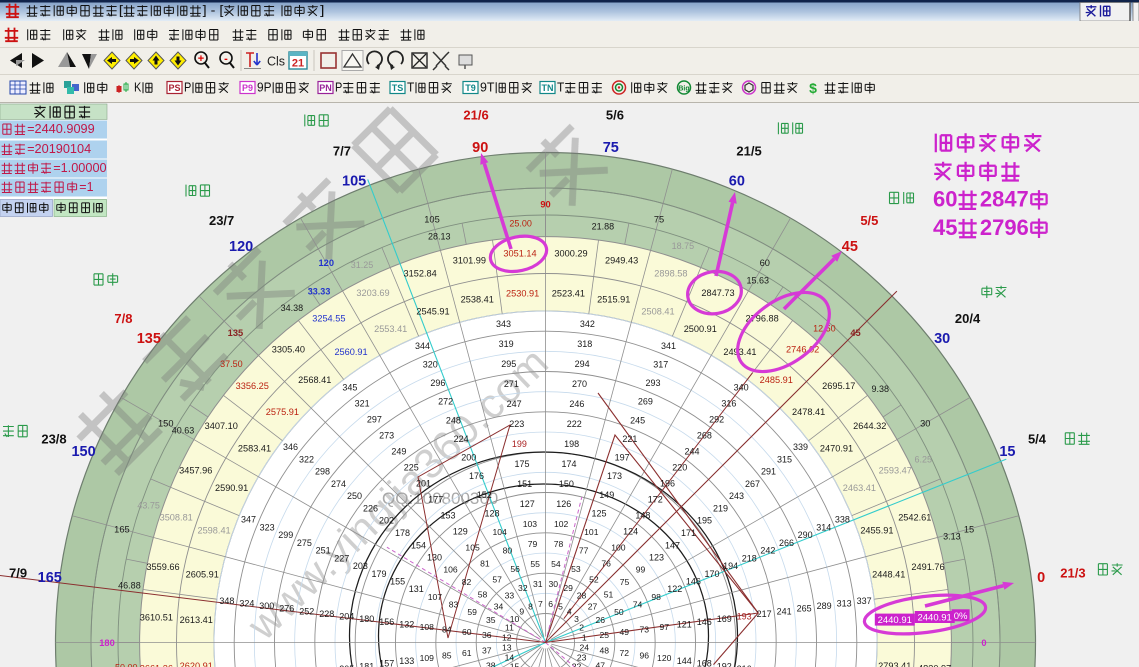  What do you see at coordinates (511, 384) in the screenshot?
I see `svg-text: 271` at bounding box center [511, 384].